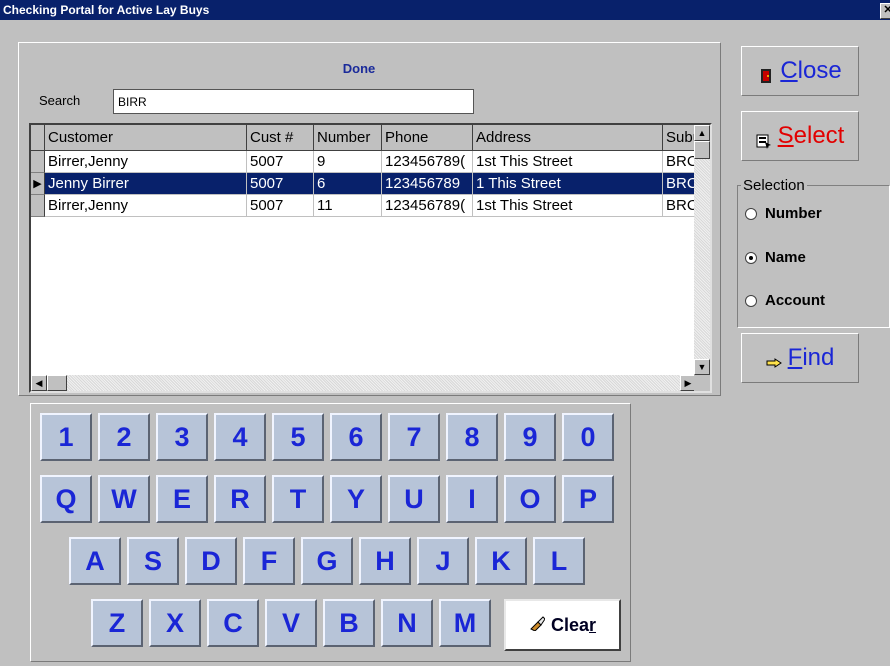 This screenshot has height=666, width=890. I want to click on key-p: P, so click(588, 499).